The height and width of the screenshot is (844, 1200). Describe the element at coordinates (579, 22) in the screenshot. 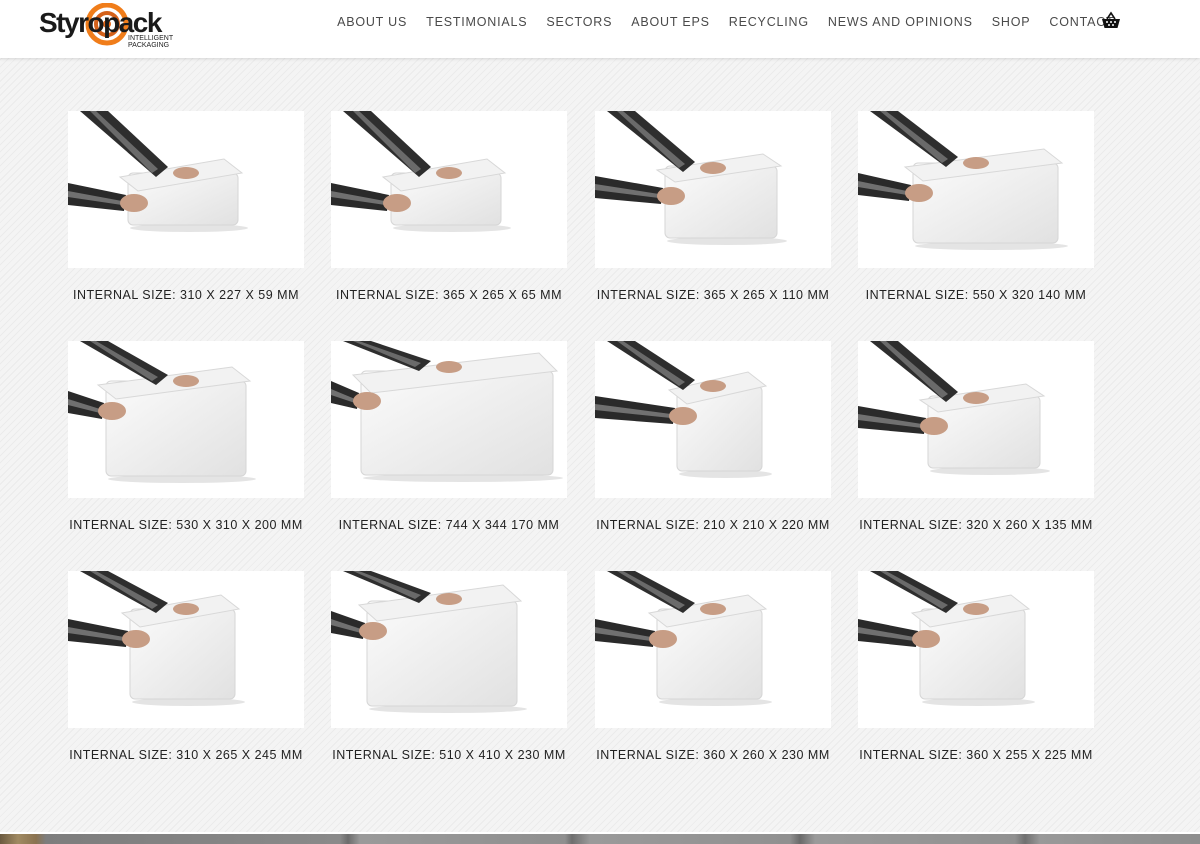

I see `nav-sectors: SECTORS` at that location.